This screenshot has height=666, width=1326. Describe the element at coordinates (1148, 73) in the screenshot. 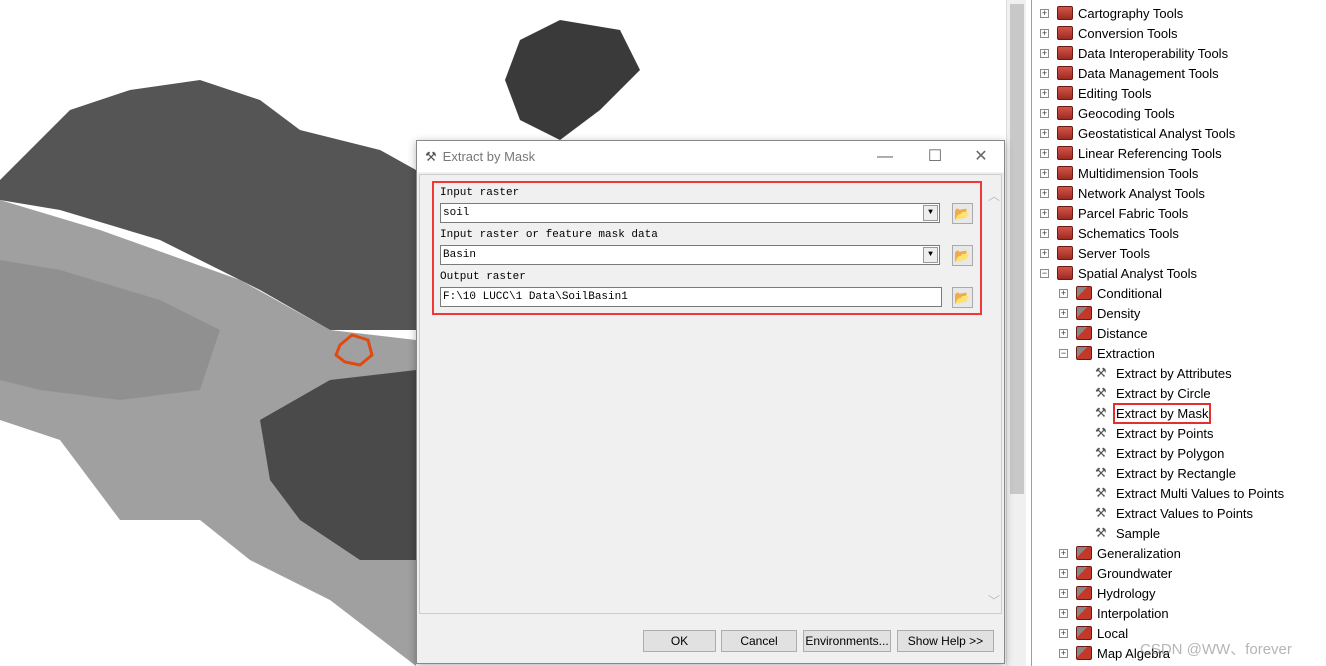

I see `tree-item-label: Data Management Tools` at that location.